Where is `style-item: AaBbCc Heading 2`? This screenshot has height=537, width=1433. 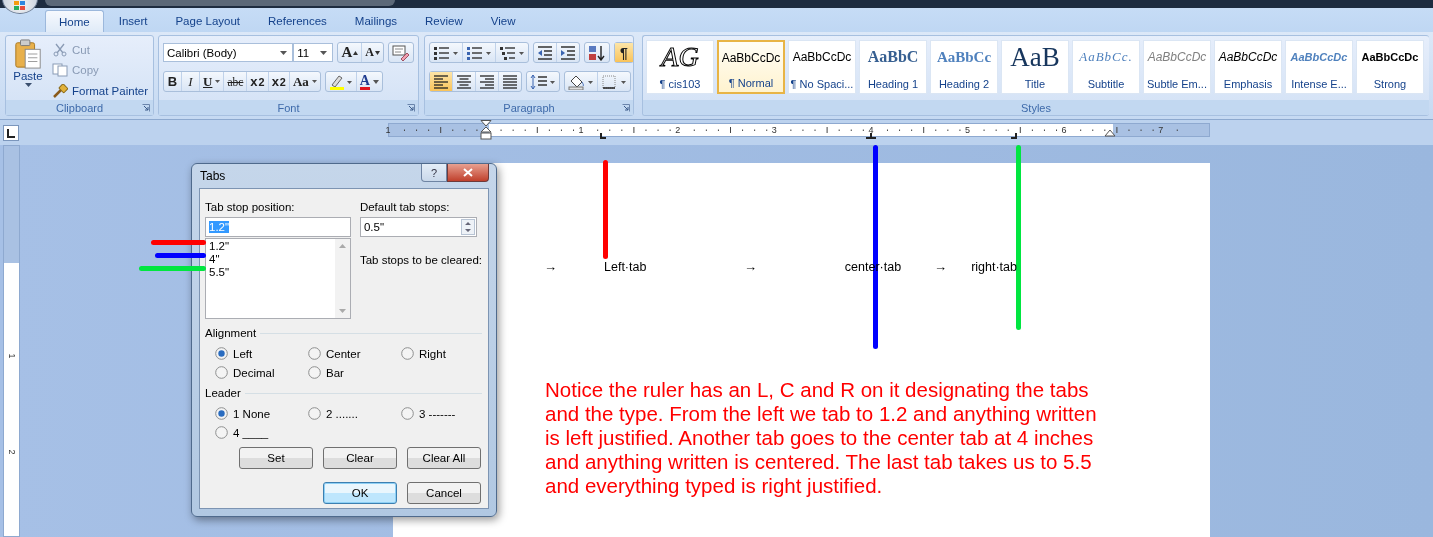 style-item: AaBbCc Heading 2 is located at coordinates (964, 67).